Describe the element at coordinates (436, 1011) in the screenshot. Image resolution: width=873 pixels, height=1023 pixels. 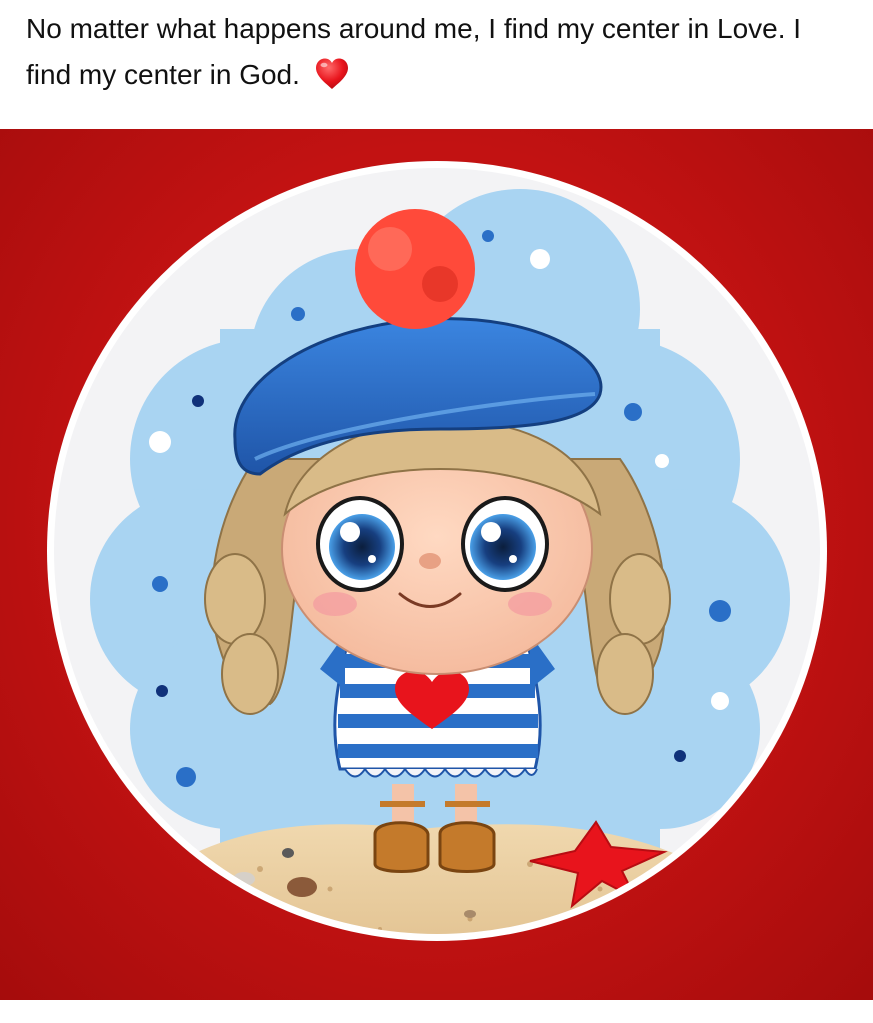
I see `post-footer-strip` at that location.